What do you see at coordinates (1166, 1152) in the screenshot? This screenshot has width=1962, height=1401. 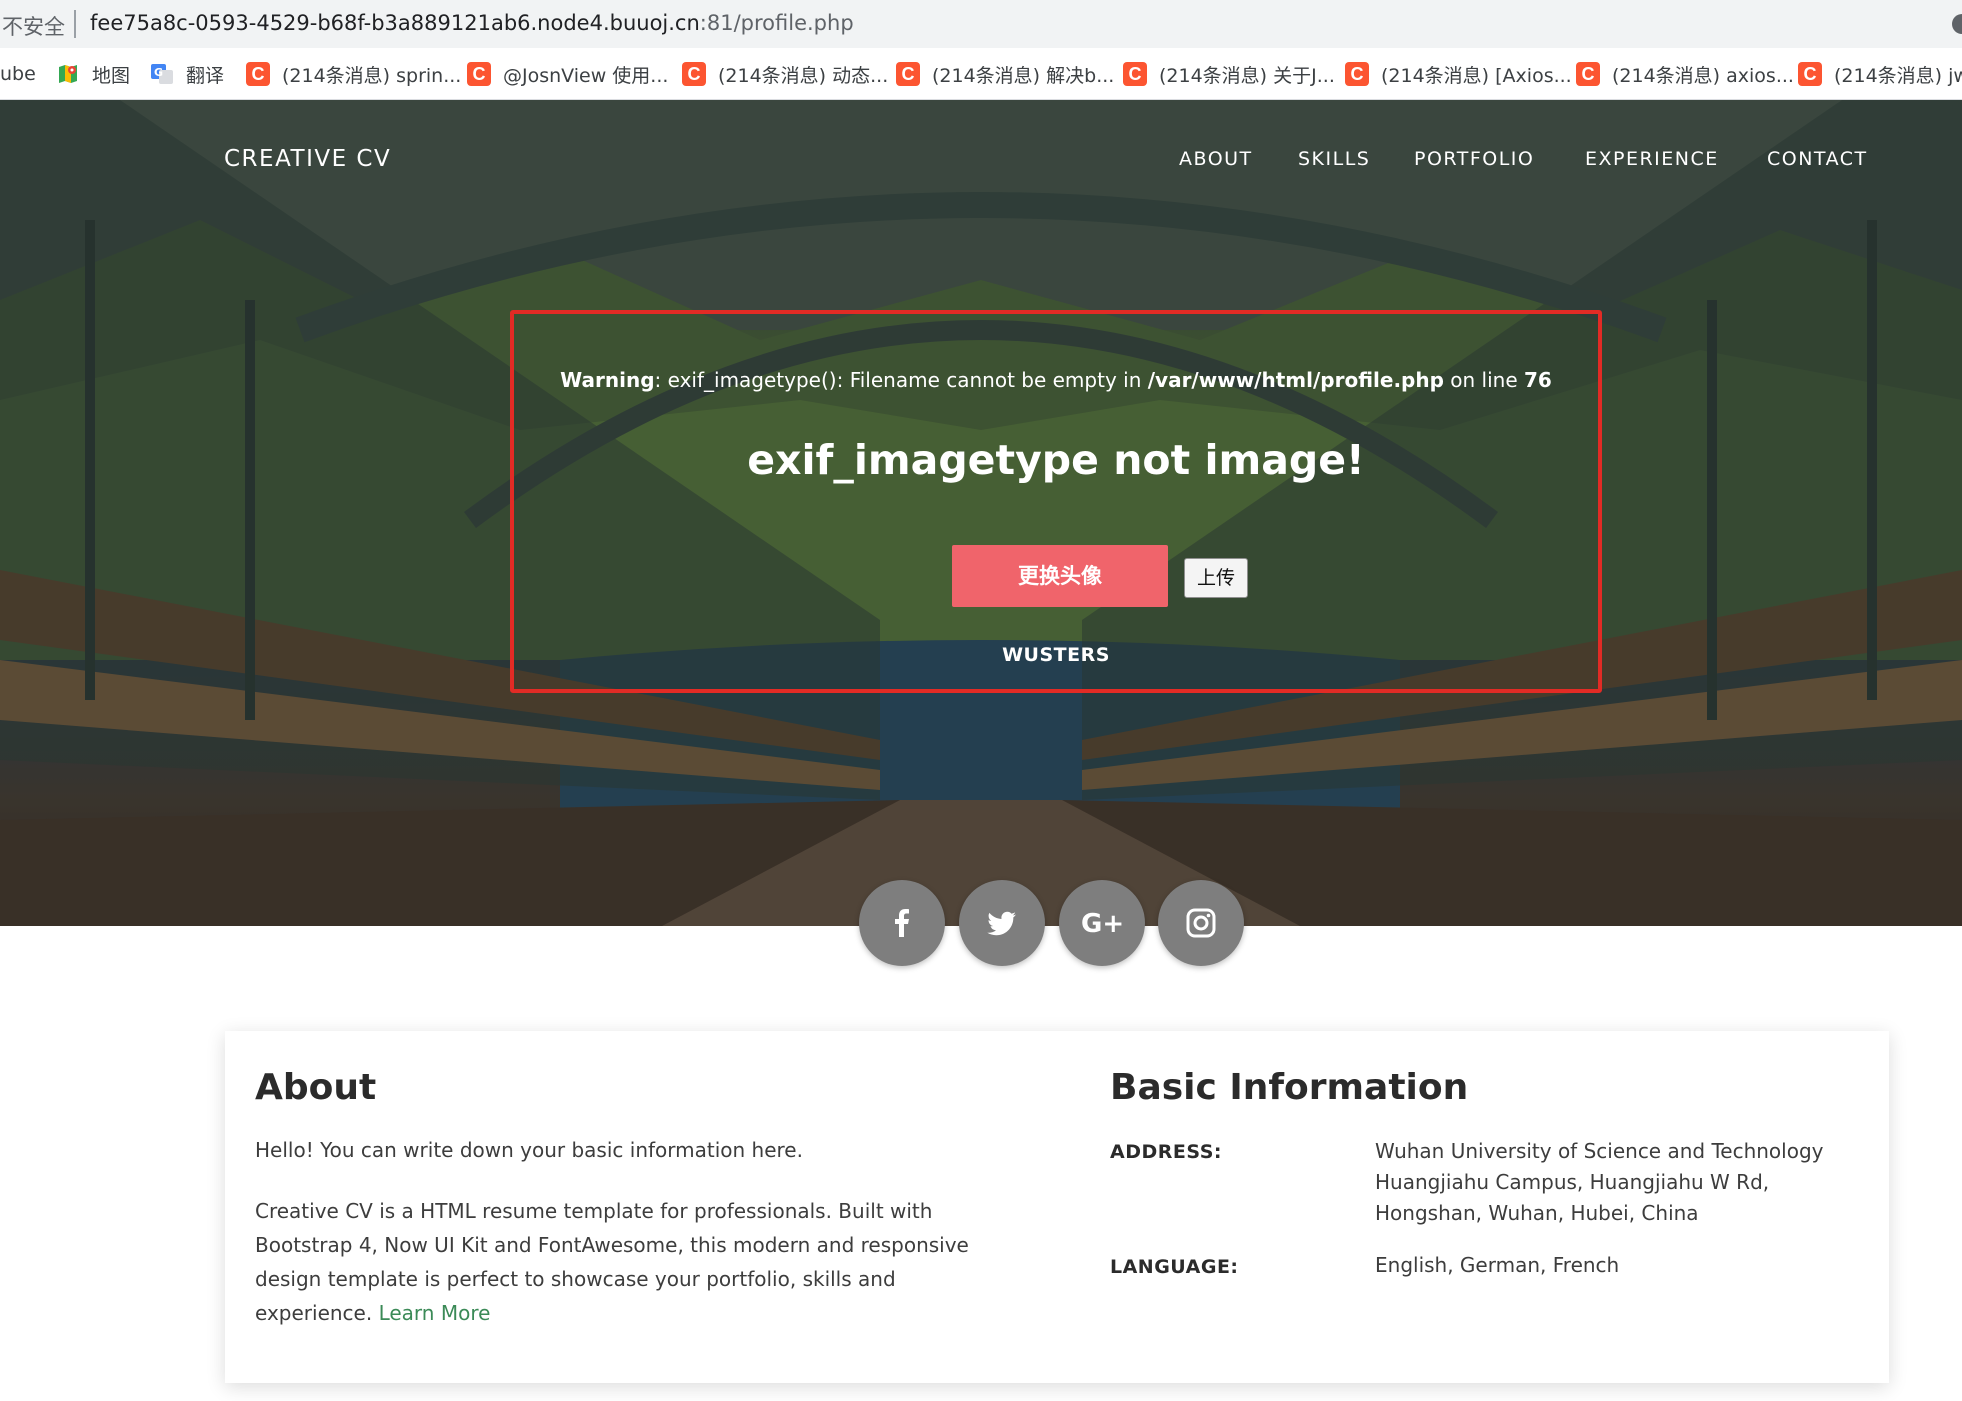 I see `address-label: ADDRESS:` at bounding box center [1166, 1152].